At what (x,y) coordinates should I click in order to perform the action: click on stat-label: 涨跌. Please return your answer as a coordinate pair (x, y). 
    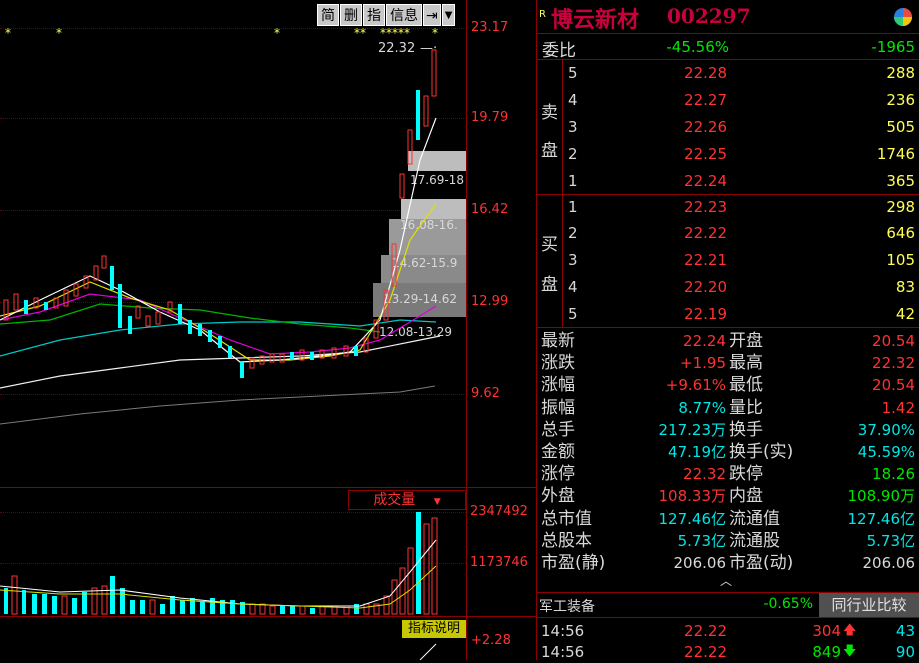
    Looking at the image, I should click on (558, 363).